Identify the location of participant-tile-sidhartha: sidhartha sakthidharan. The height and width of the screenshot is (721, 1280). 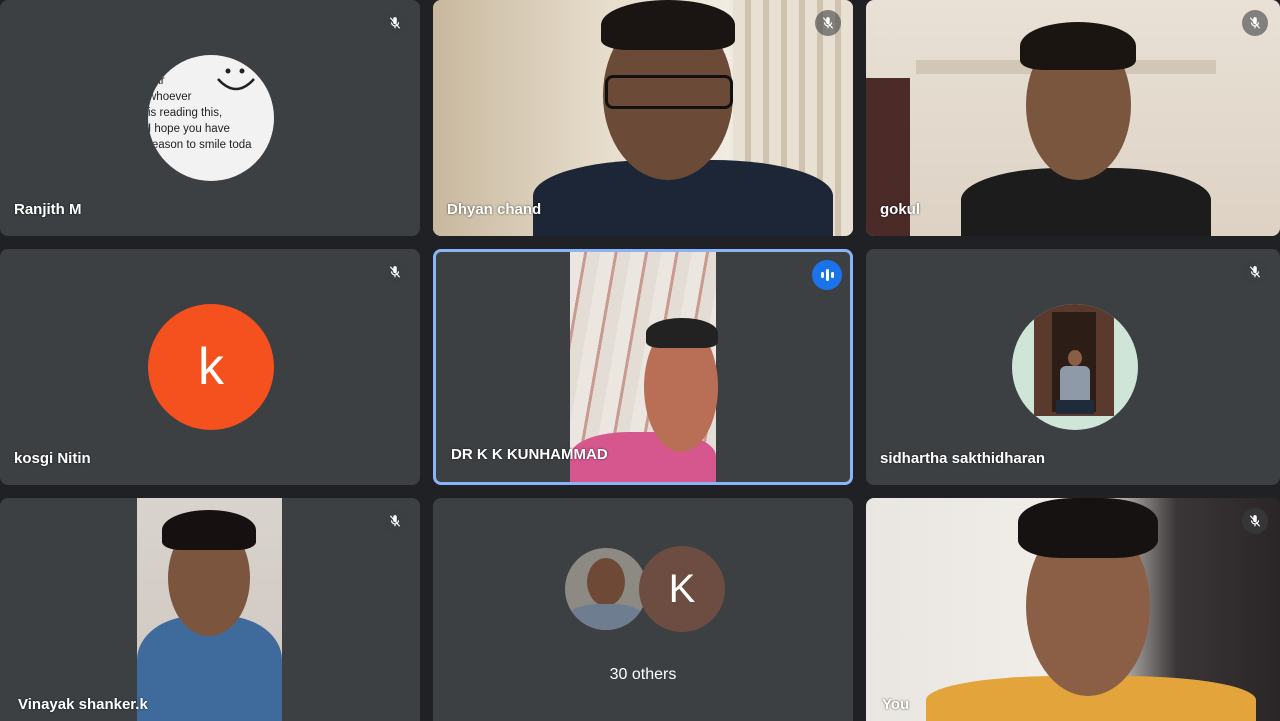
(1073, 367).